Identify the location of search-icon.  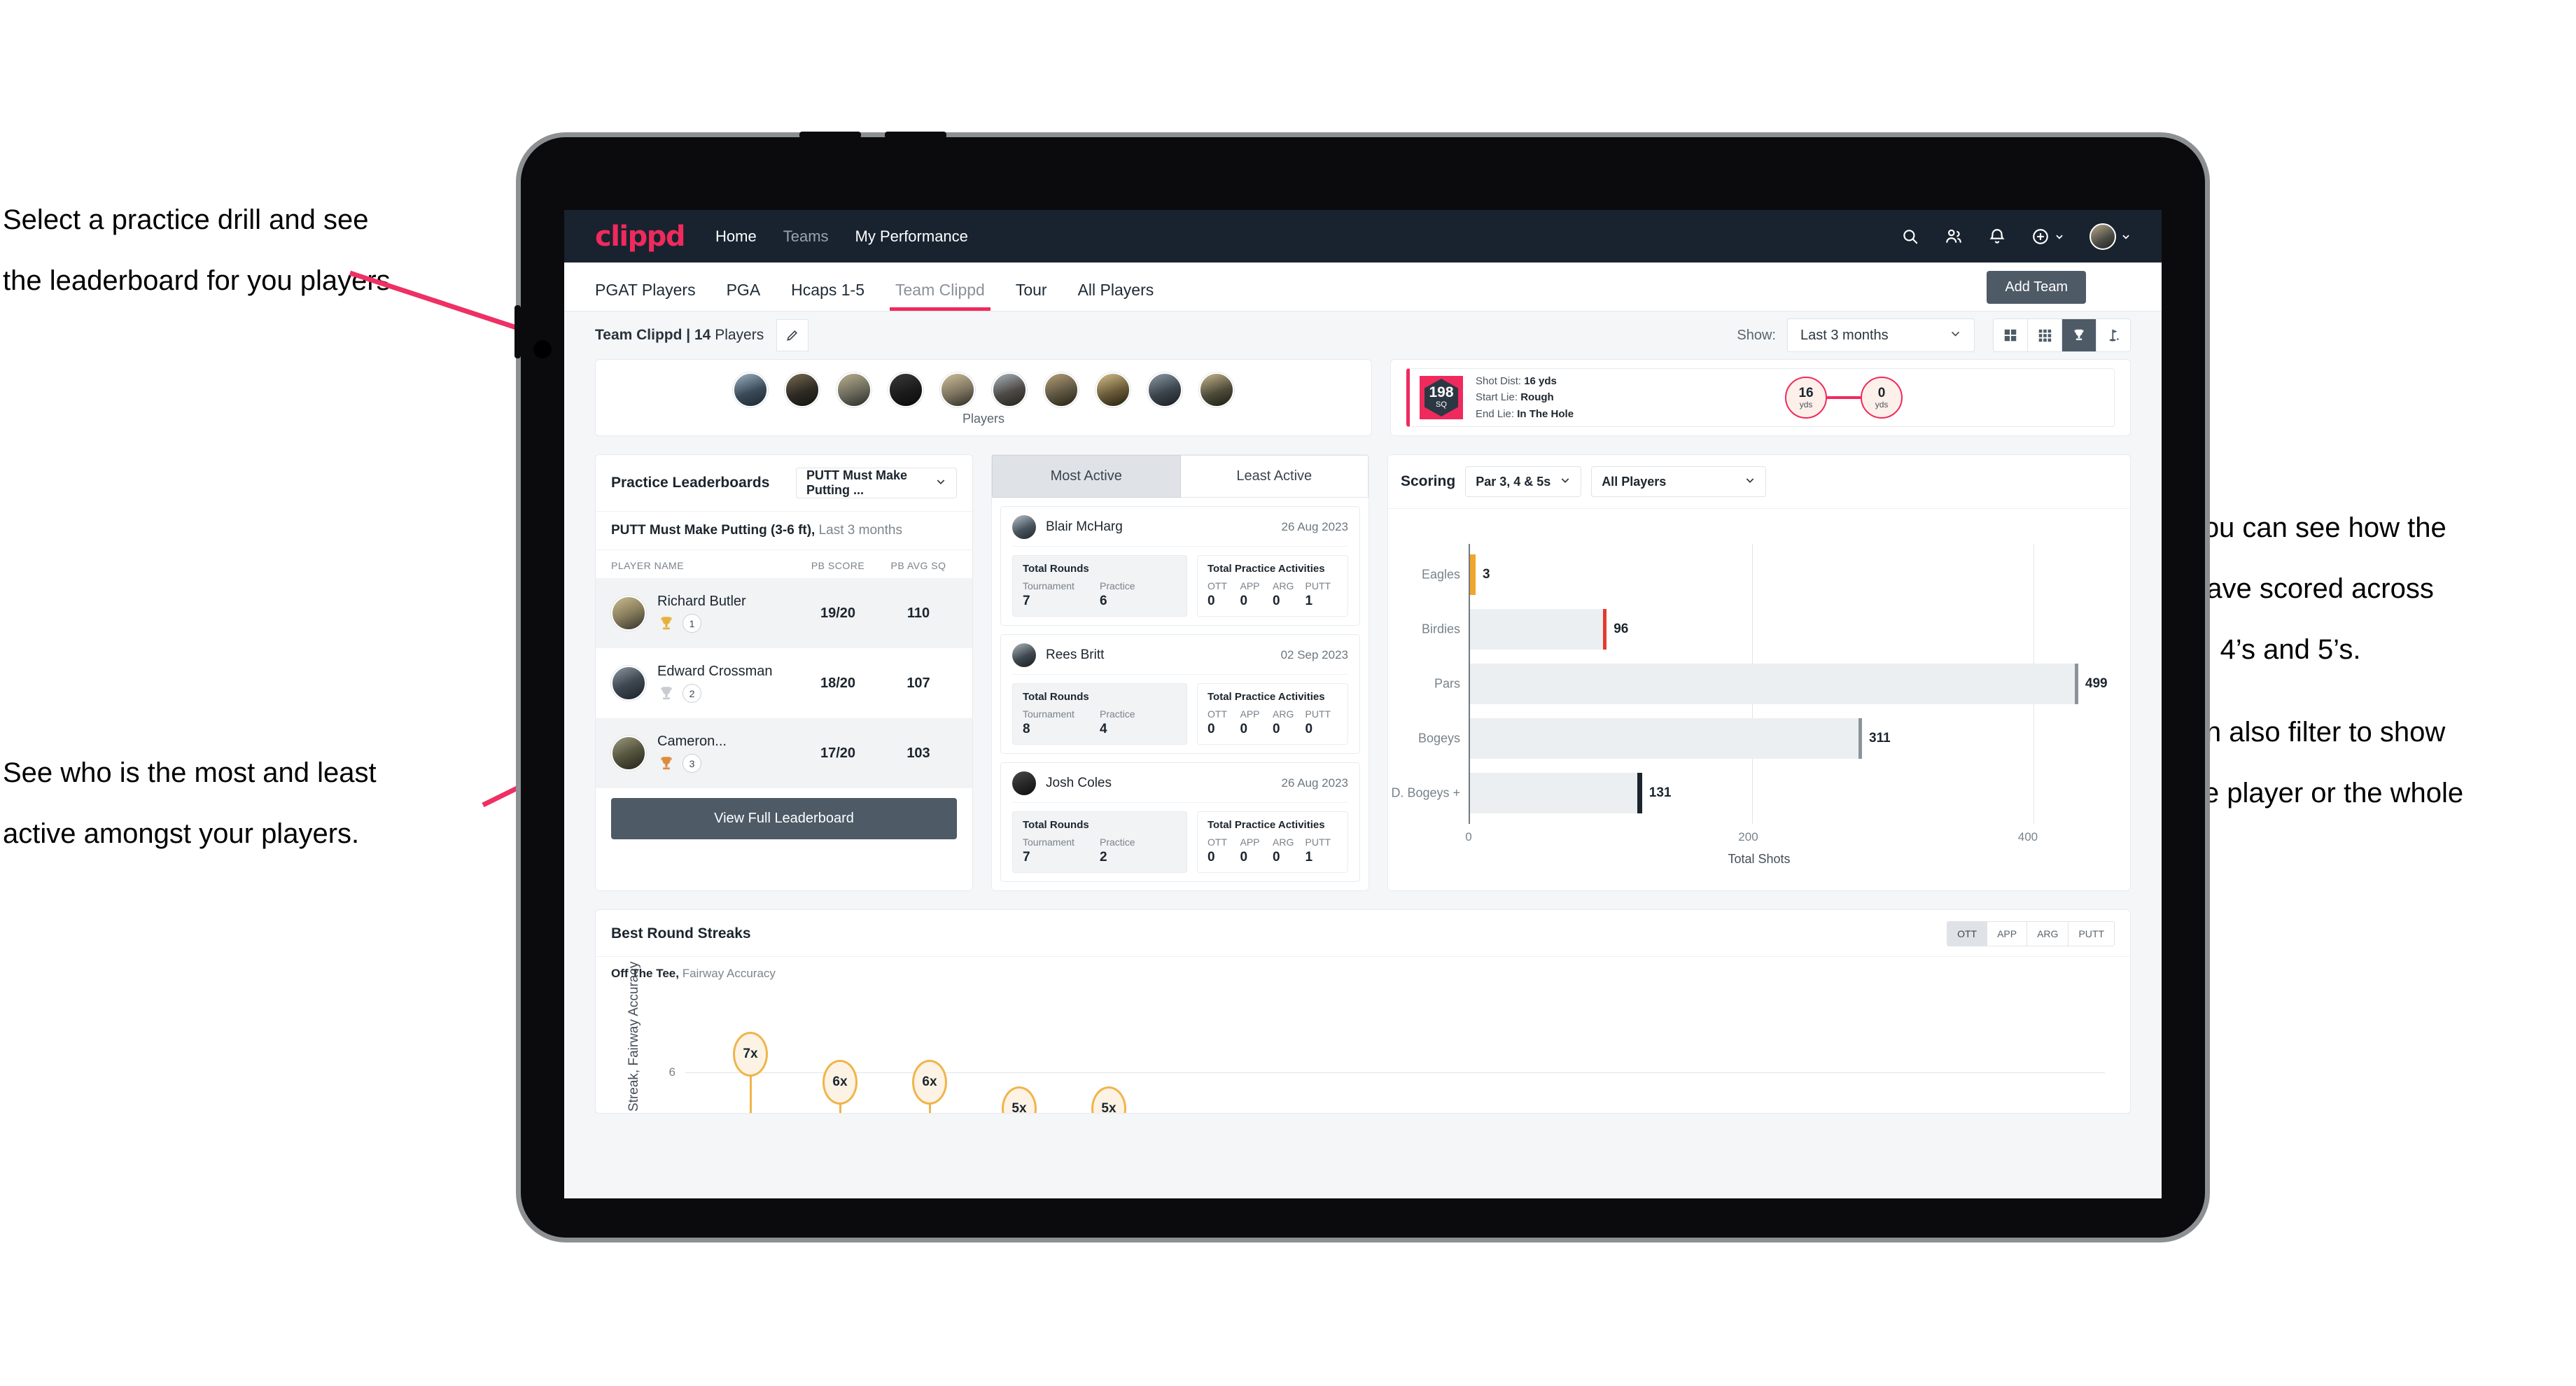
(1910, 236).